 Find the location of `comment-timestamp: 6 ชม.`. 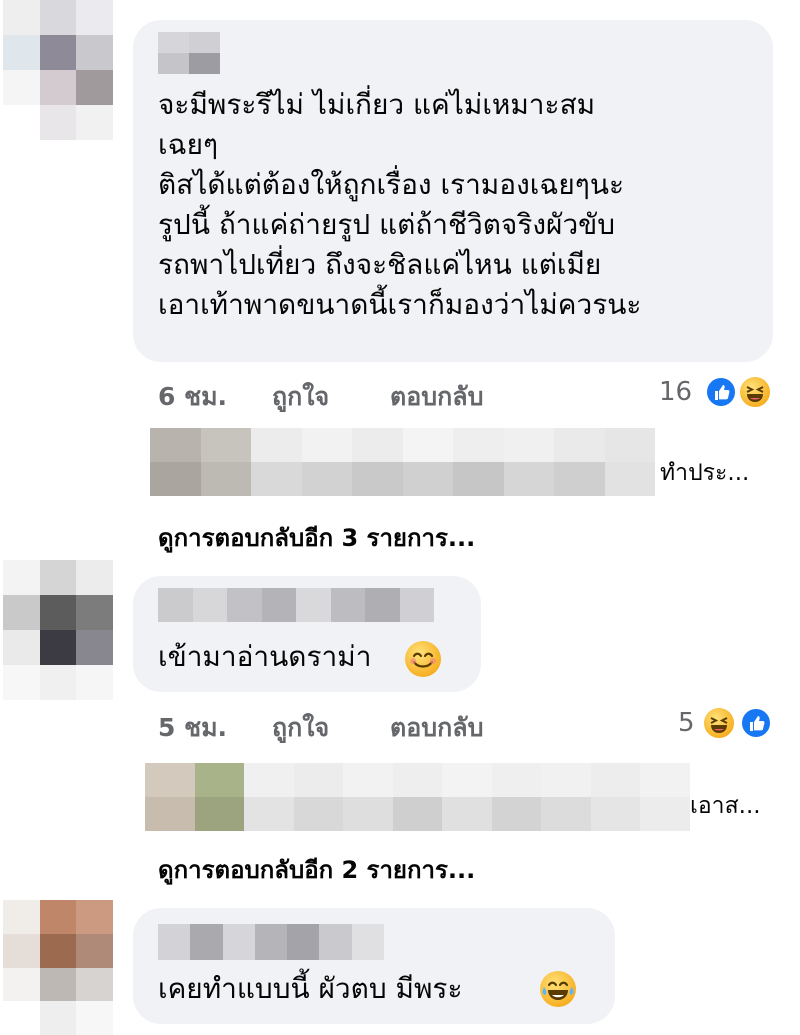

comment-timestamp: 6 ชม. is located at coordinates (192, 397).